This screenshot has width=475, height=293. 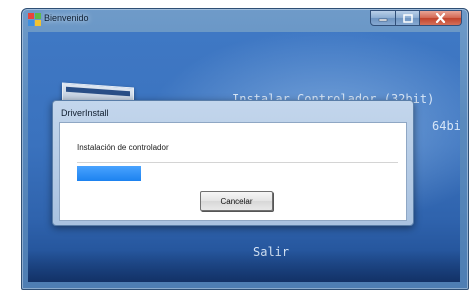 What do you see at coordinates (85, 113) in the screenshot?
I see `dialog-title: DriverInstall` at bounding box center [85, 113].